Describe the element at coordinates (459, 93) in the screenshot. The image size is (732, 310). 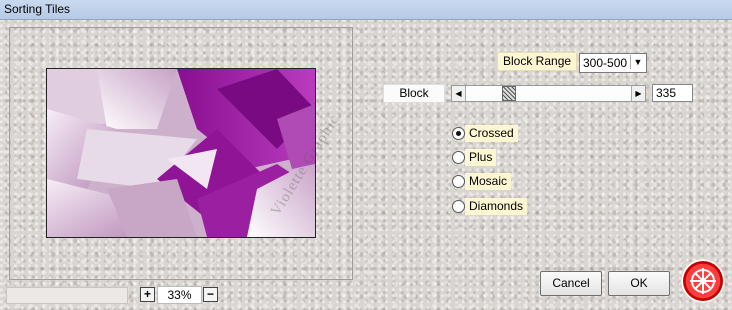
I see `left-arrow-icon: ◀` at that location.